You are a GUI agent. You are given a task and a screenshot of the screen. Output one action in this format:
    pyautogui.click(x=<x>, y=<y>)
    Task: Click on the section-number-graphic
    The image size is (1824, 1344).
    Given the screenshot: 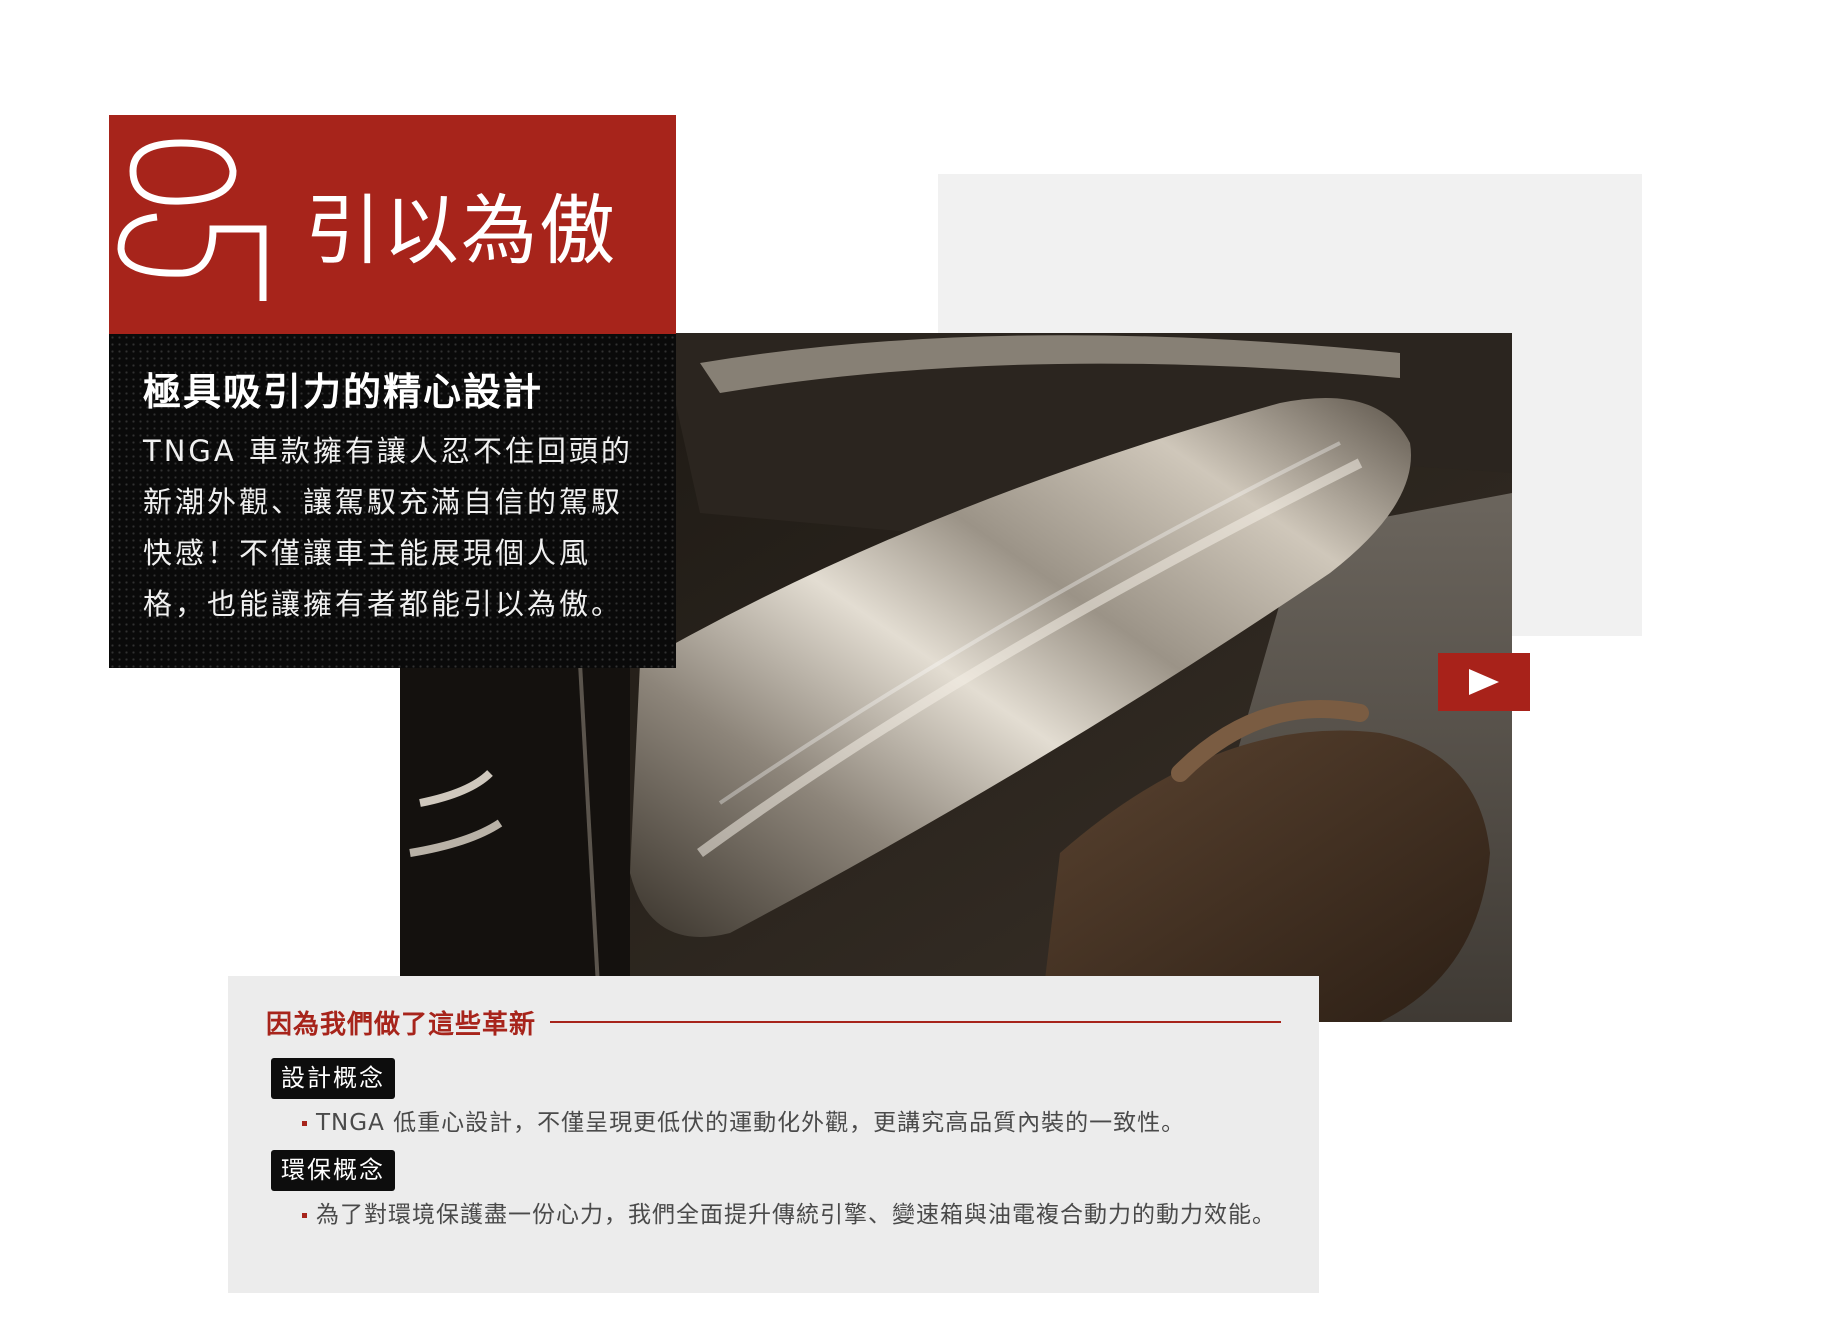 What is the action you would take?
    pyautogui.click(x=192, y=220)
    